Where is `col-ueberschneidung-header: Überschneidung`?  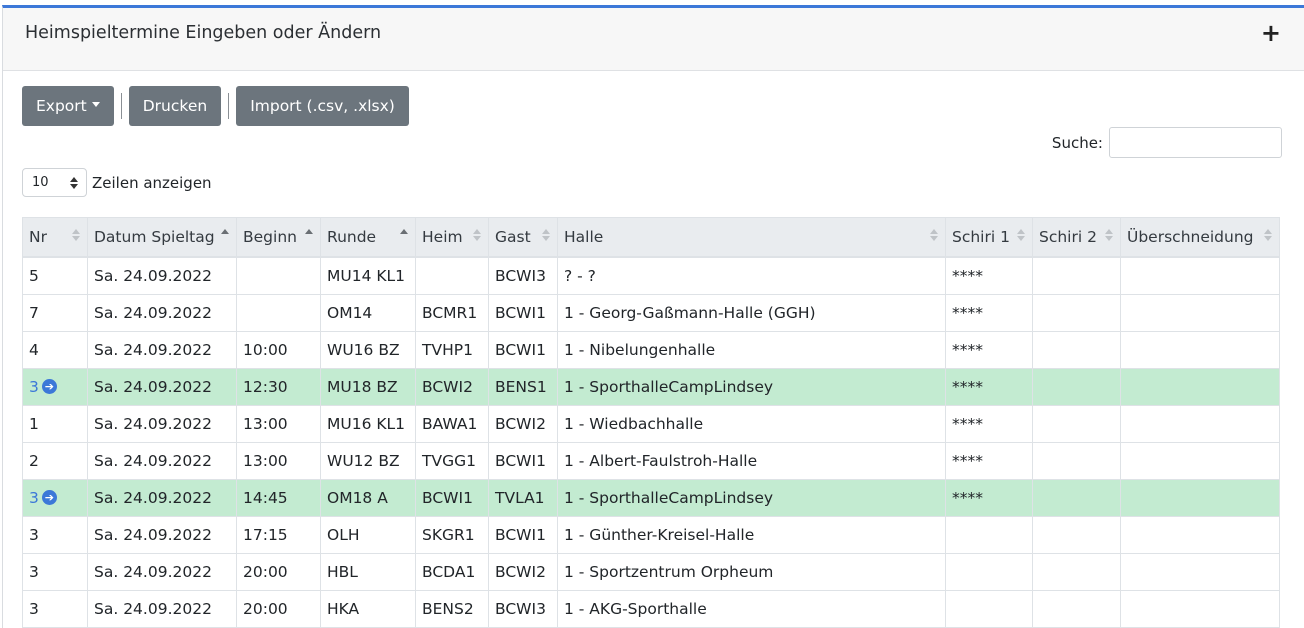
col-ueberschneidung-header: Überschneidung is located at coordinates (1200, 237).